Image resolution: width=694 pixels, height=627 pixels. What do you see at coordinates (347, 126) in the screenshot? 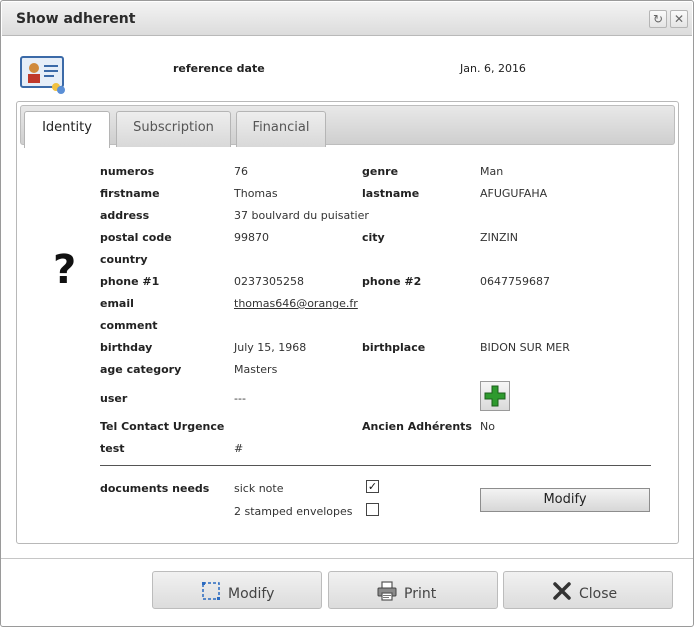
I see `tab-bar: Identity Subscription Financial` at bounding box center [347, 126].